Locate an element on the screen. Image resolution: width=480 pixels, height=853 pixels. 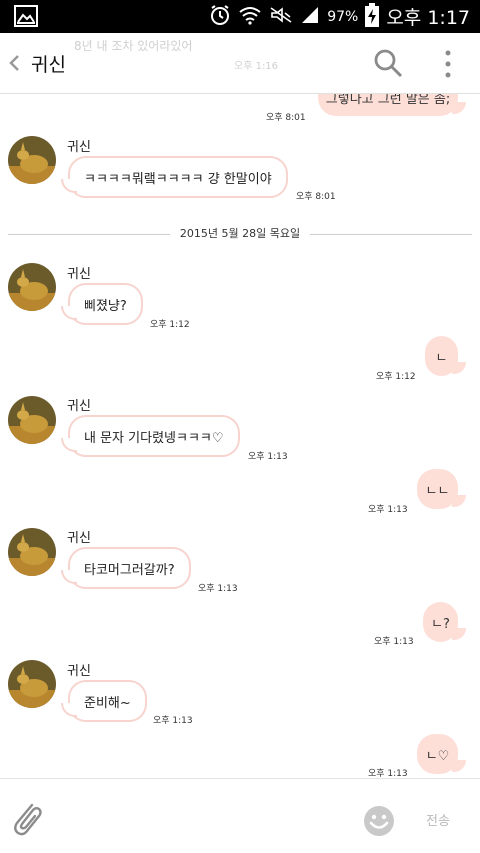
send-button: 전송 is located at coordinates (438, 819).